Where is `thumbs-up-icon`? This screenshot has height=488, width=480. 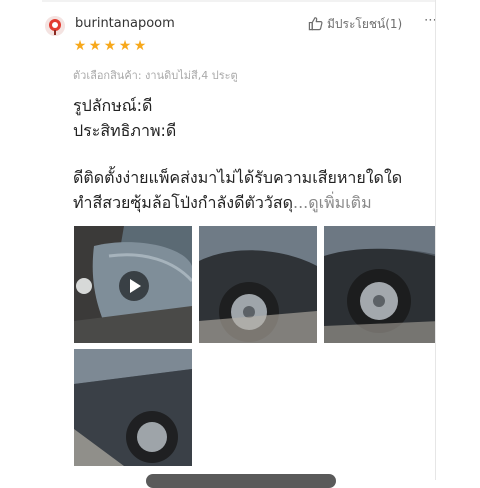 thumbs-up-icon is located at coordinates (315, 25).